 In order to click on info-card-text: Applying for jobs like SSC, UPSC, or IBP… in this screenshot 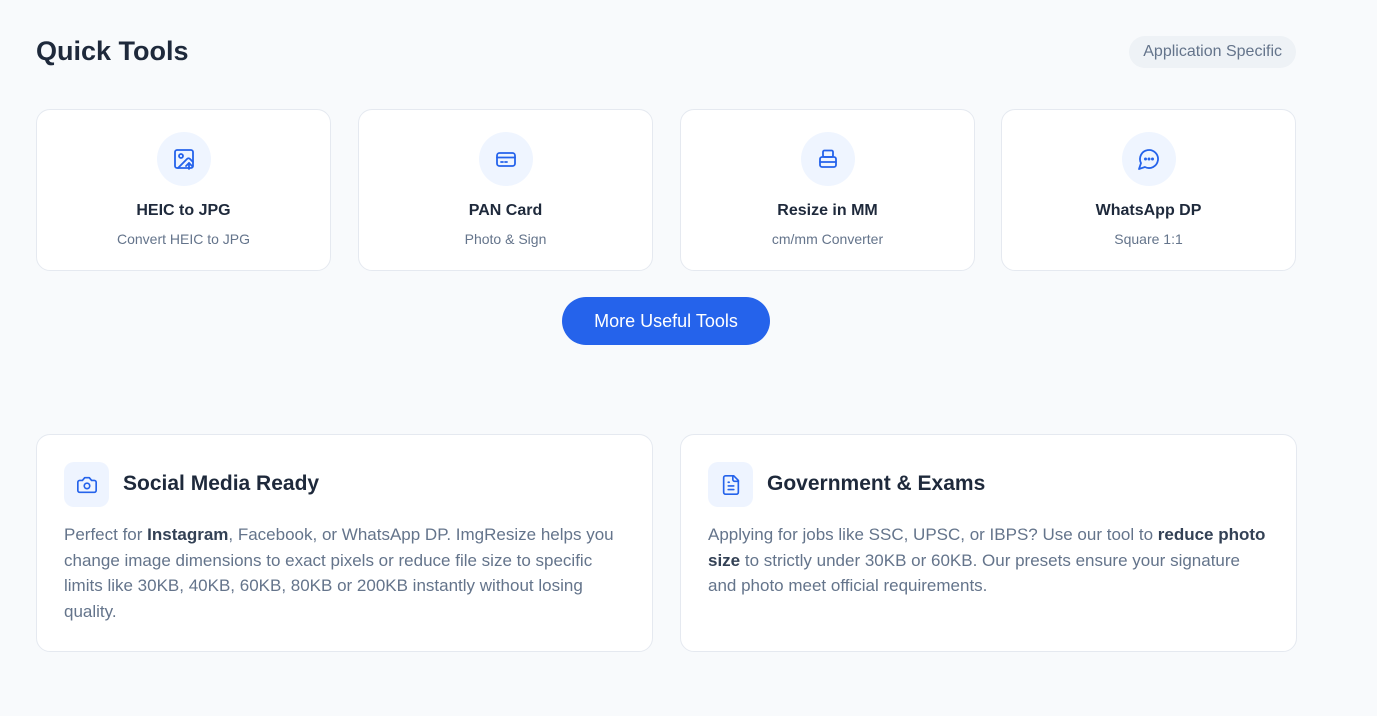, I will do `click(989, 560)`.